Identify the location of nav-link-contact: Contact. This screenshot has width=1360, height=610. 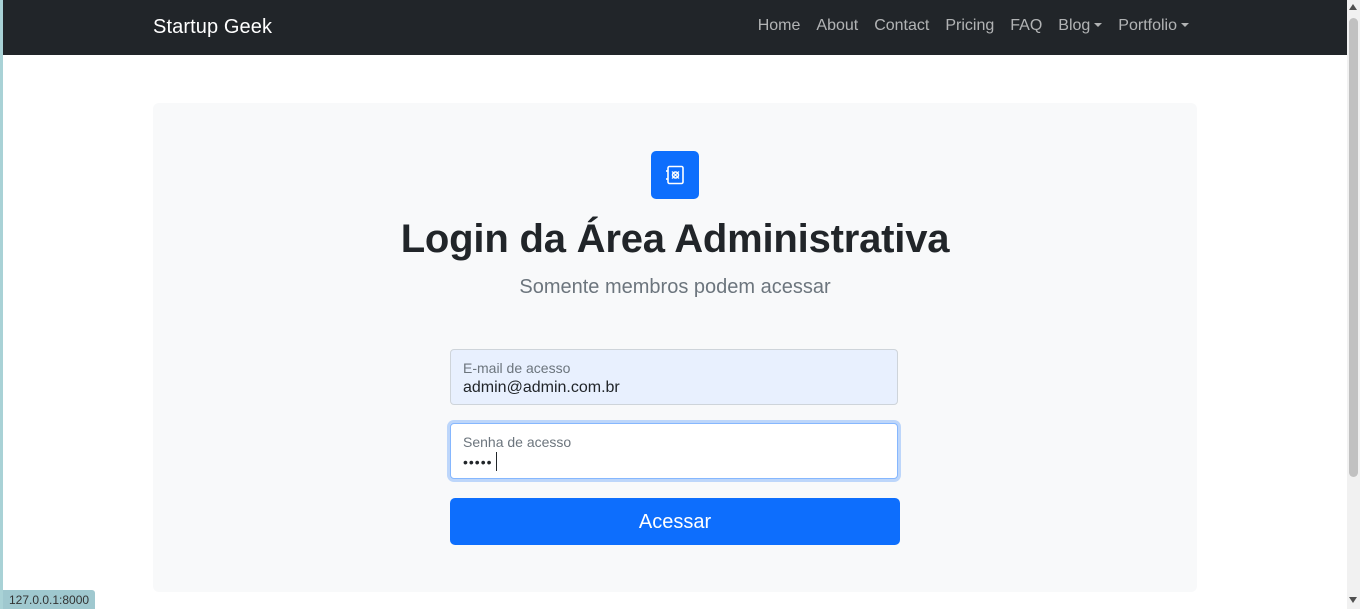
(901, 26).